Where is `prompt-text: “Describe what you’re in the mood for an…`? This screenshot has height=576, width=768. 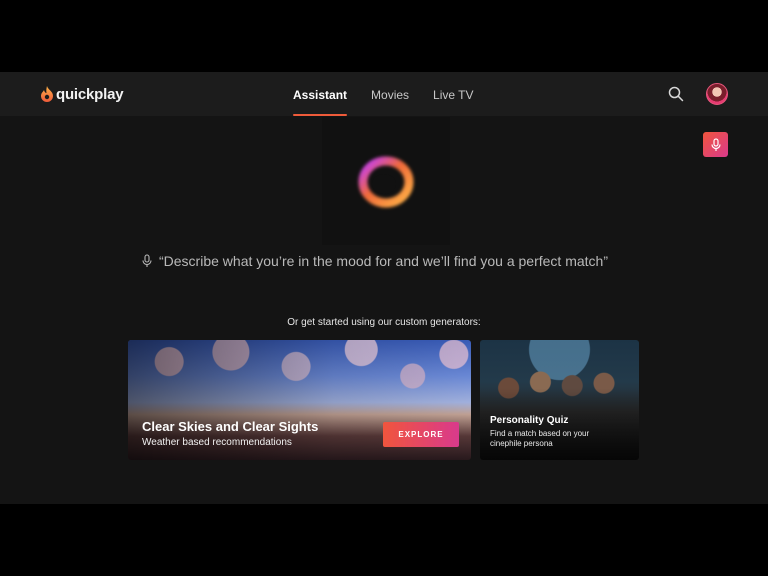 prompt-text: “Describe what you’re in the mood for an… is located at coordinates (383, 261).